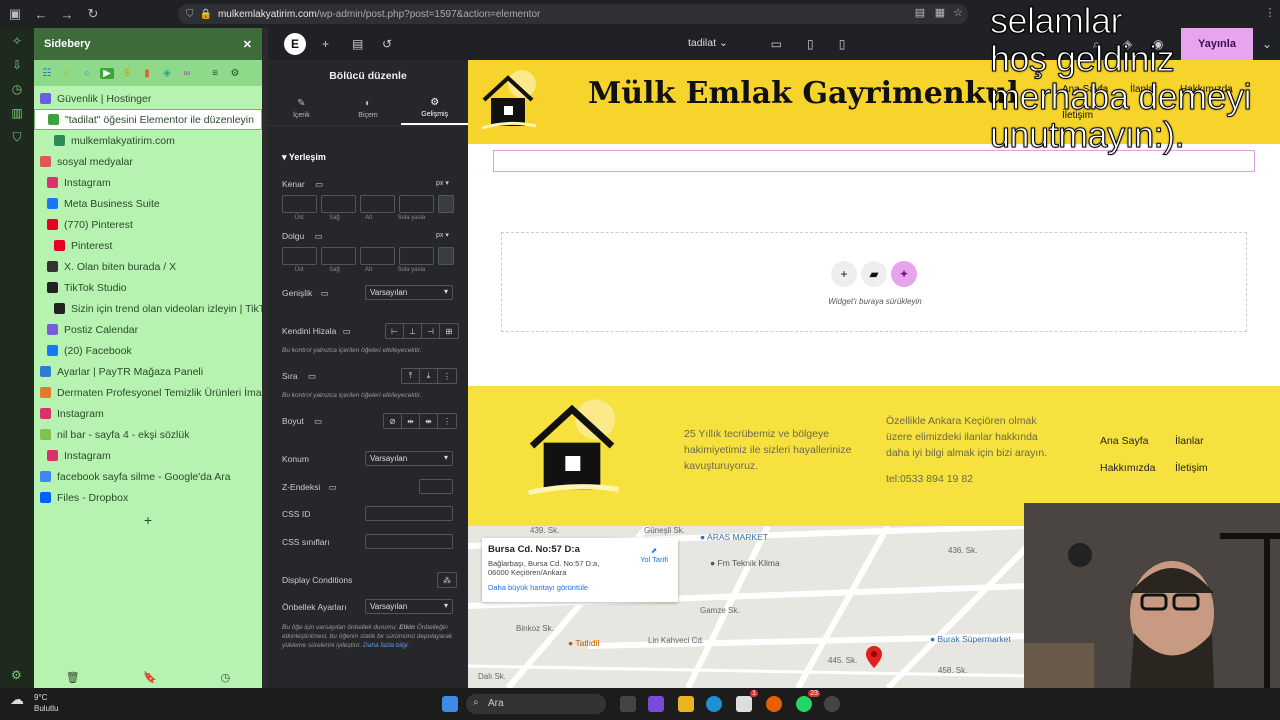  Describe the element at coordinates (148, 371) in the screenshot. I see `sidebery-tab: Ayarlar | PayTR Mağaza Paneli` at that location.